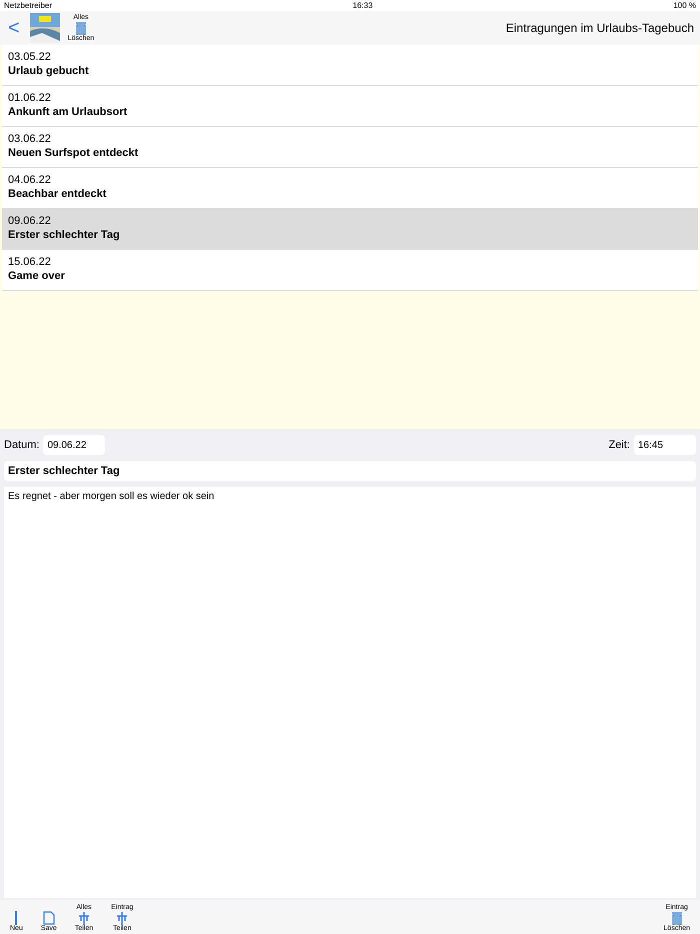 This screenshot has height=934, width=700. Describe the element at coordinates (30, 262) in the screenshot. I see `entry-date: 15.06.22` at that location.